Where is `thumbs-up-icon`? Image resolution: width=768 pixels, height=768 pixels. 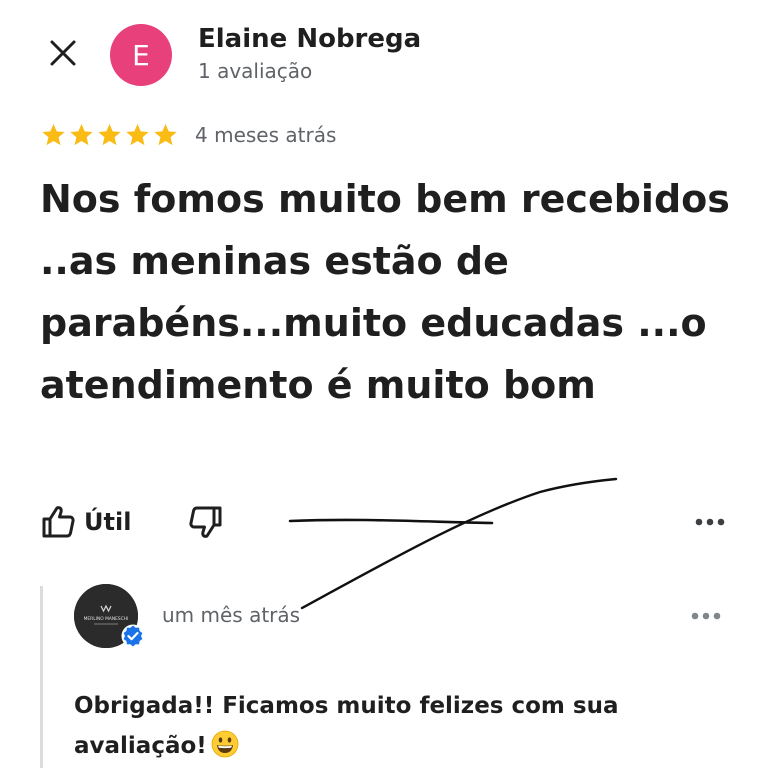 thumbs-up-icon is located at coordinates (58, 522).